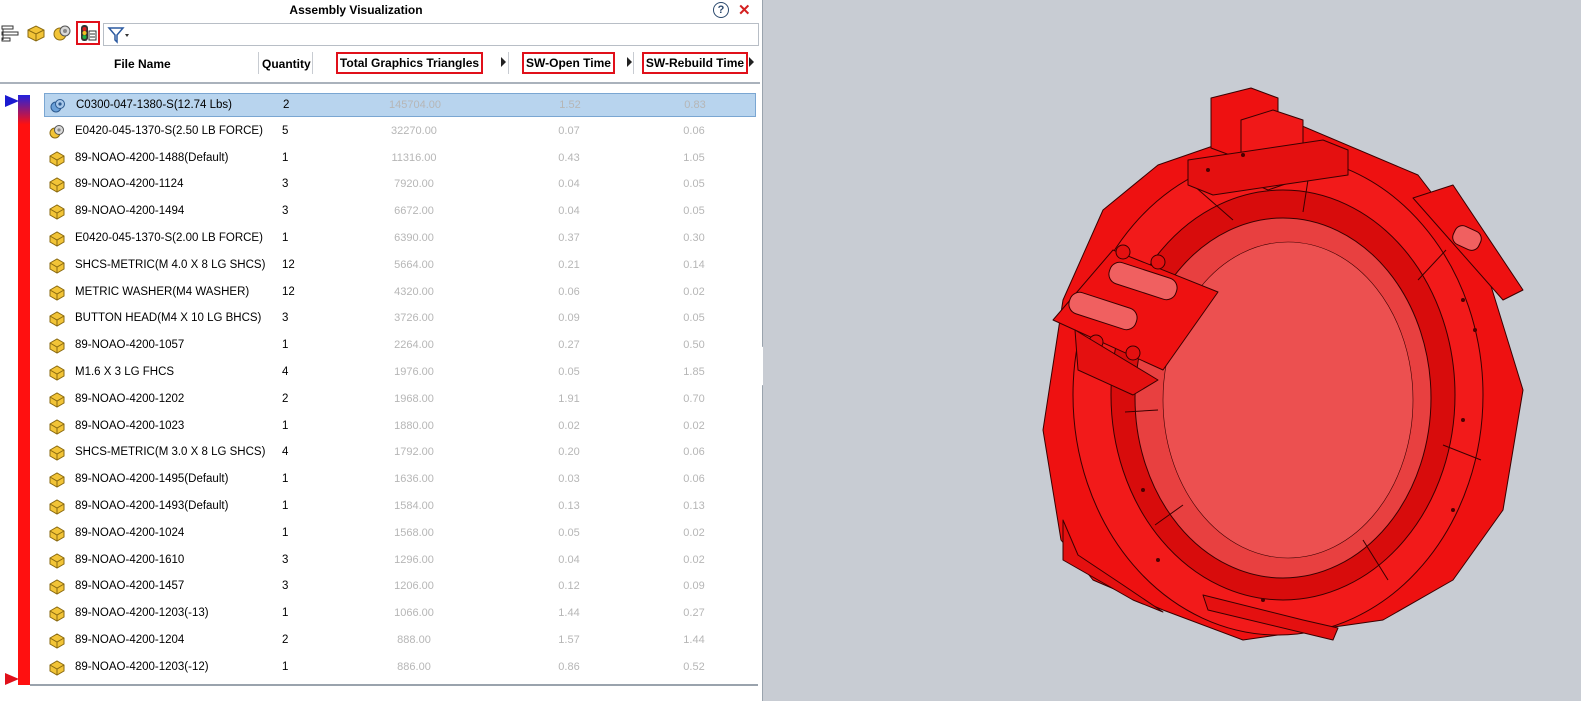 The height and width of the screenshot is (701, 1581). Describe the element at coordinates (400, 346) in the screenshot. I see `table-row: 89-NOAO-4200-1057 1 2264.00 0.27 0.50` at that location.